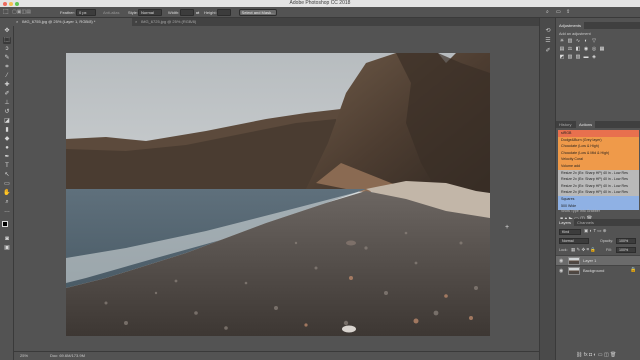 The width and height of the screenshot is (640, 360). Describe the element at coordinates (86, 12) in the screenshot. I see `feather-input: 0 px` at that location.